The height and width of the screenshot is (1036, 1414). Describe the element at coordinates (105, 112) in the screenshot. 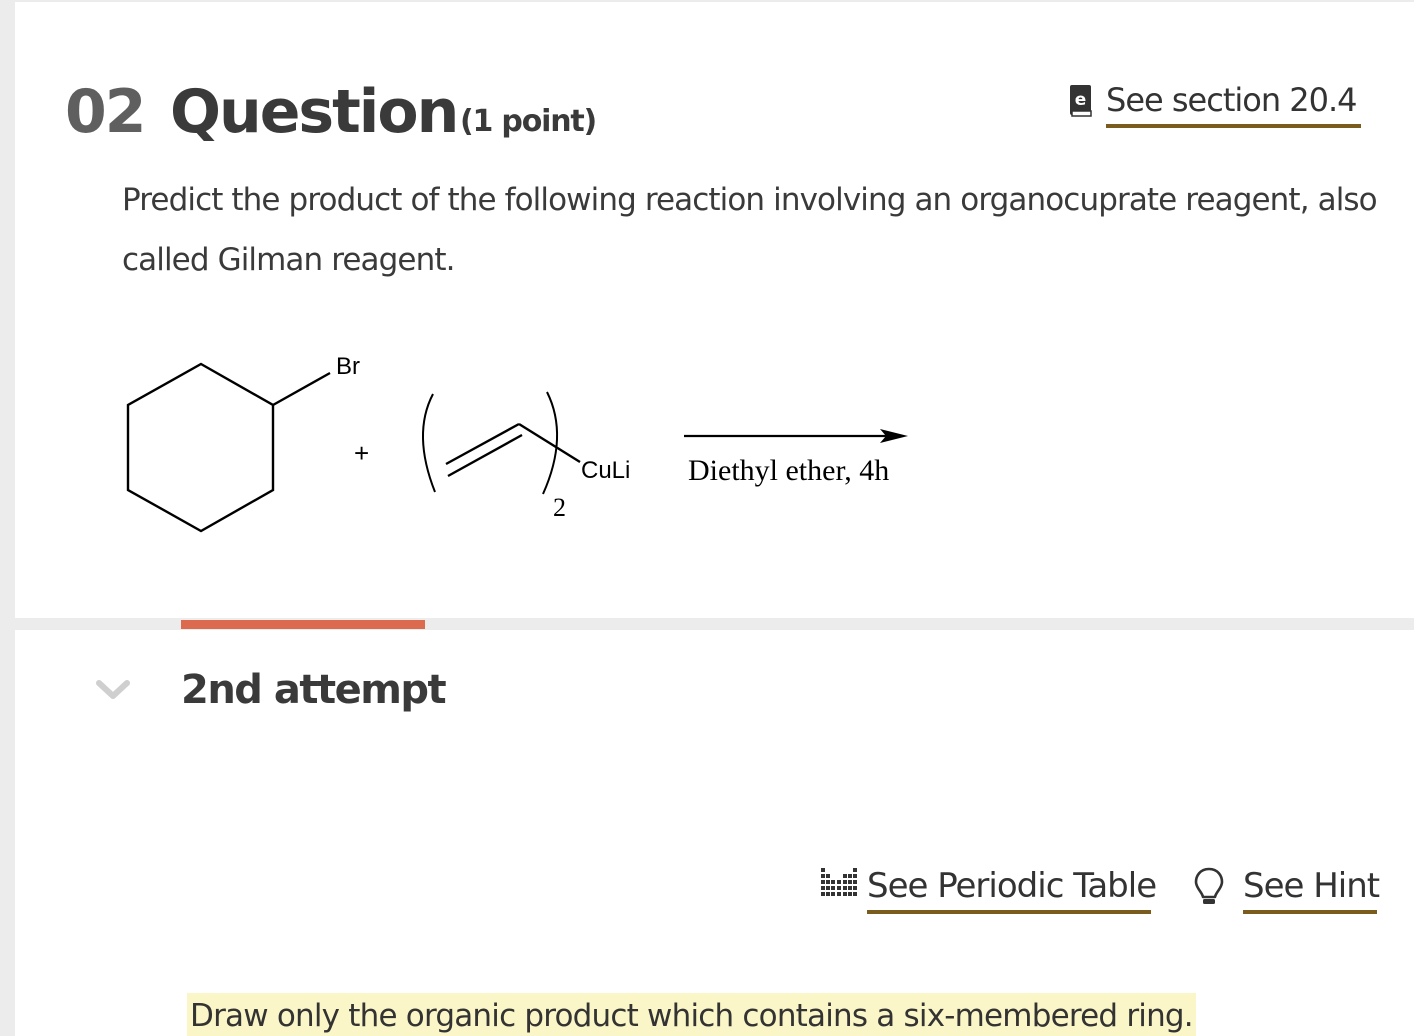

I see `question-number: 02` at that location.